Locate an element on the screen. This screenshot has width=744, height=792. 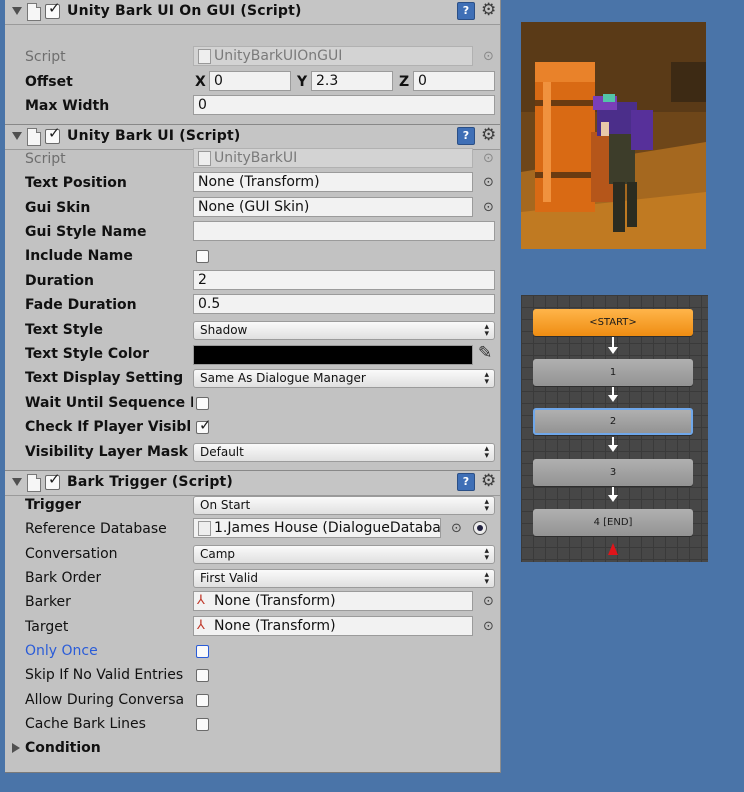
text-style-color-label: Text Style Color is located at coordinates (87, 354).